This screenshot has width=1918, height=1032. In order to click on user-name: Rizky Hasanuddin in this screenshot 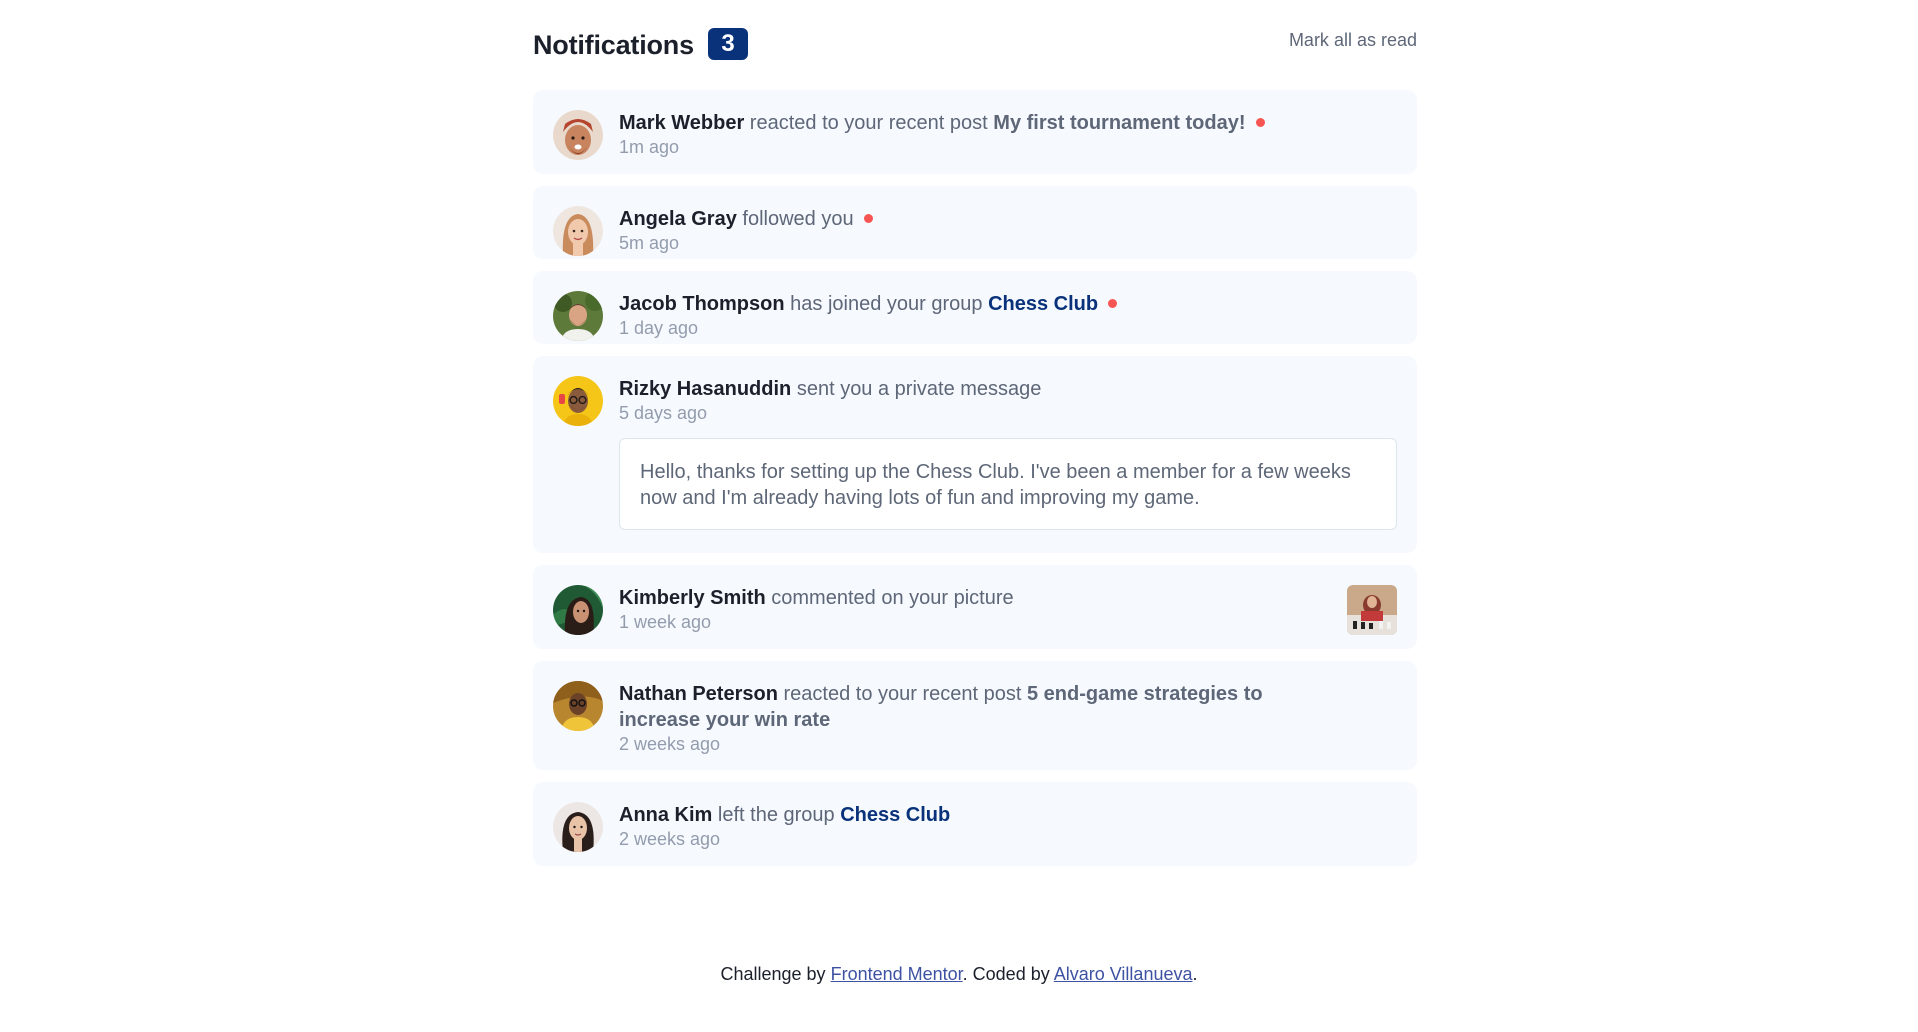, I will do `click(705, 389)`.